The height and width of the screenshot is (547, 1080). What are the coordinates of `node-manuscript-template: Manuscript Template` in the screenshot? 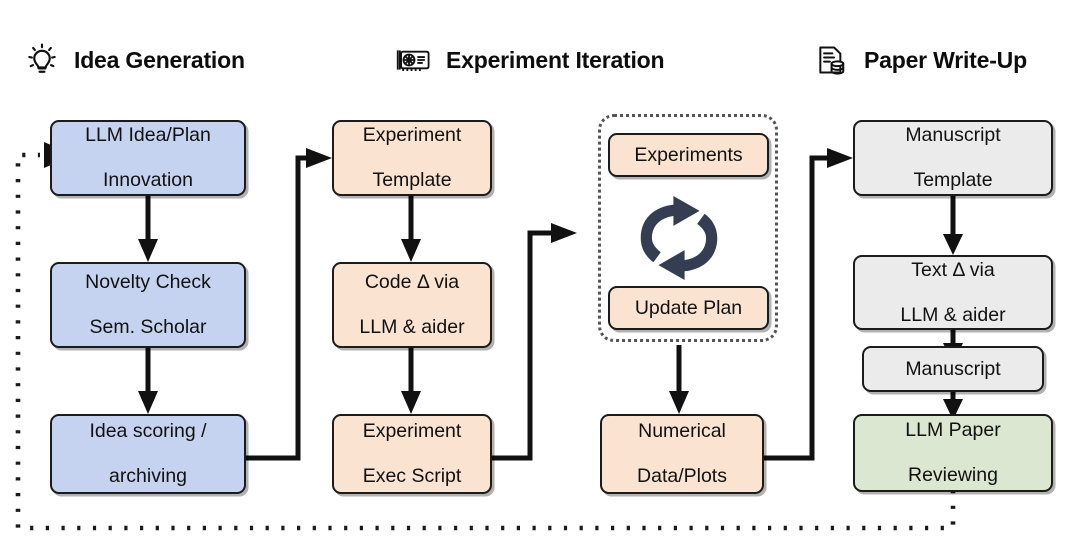 It's located at (953, 158).